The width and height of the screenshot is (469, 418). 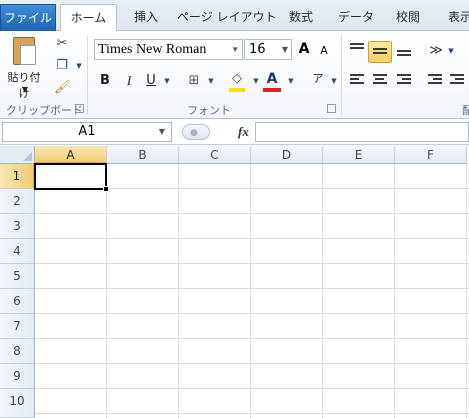 I want to click on row-header-1: 1, so click(x=17, y=176).